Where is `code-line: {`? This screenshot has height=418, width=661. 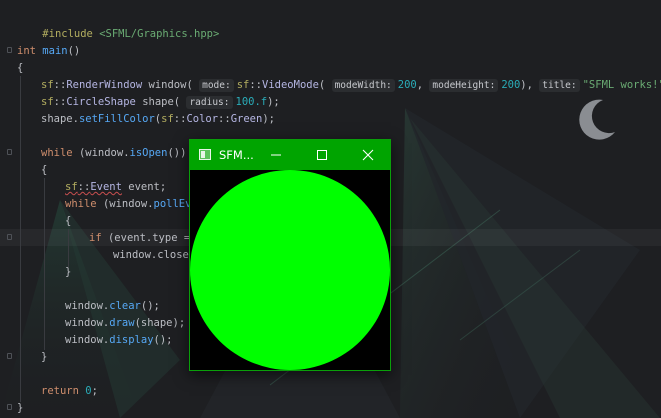 code-line: { is located at coordinates (20, 68).